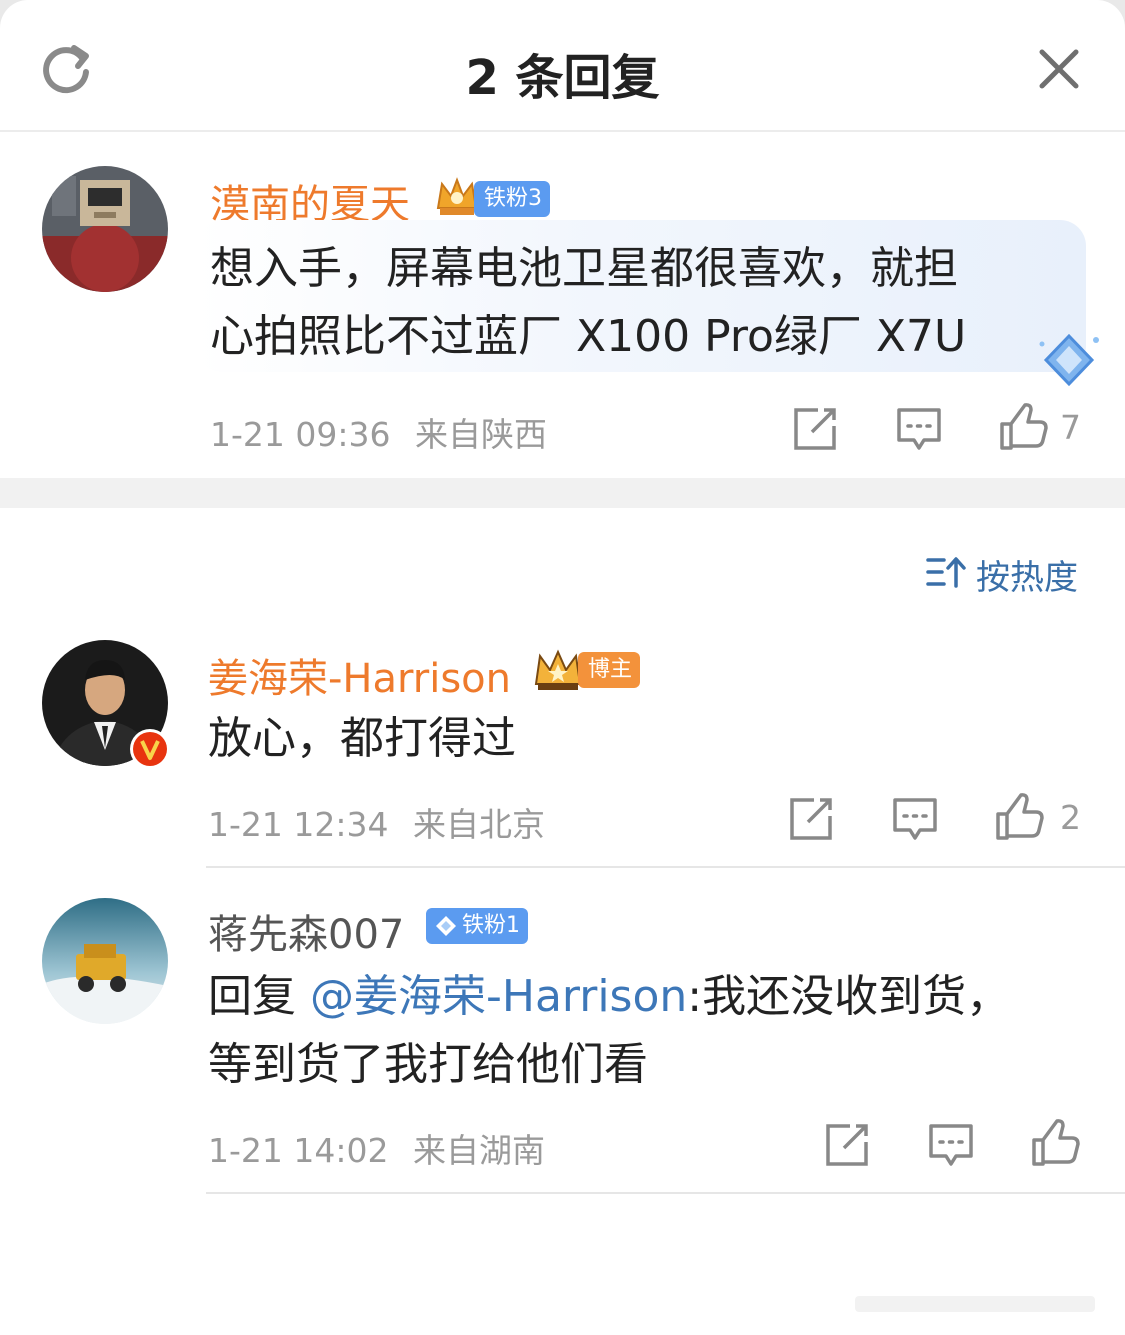 This screenshot has width=1125, height=1335. I want to click on comment-time: 1-21 09:36 来自陕西, so click(378, 432).